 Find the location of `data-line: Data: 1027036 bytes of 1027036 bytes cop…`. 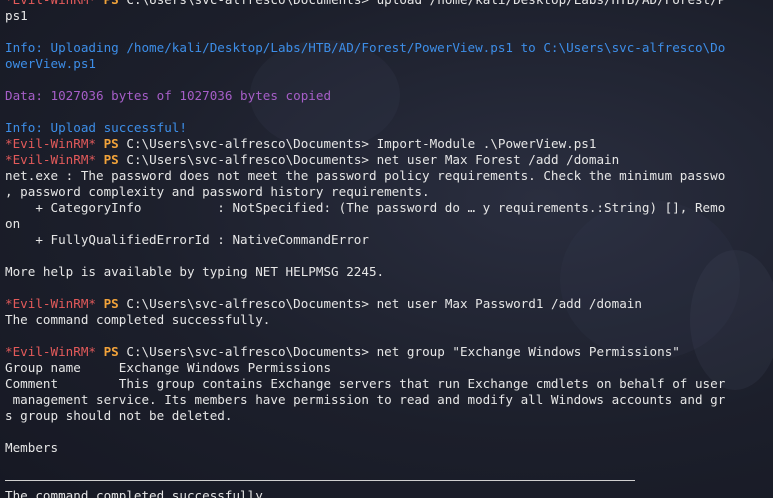

data-line: Data: 1027036 bytes of 1027036 bytes cop… is located at coordinates (168, 95).